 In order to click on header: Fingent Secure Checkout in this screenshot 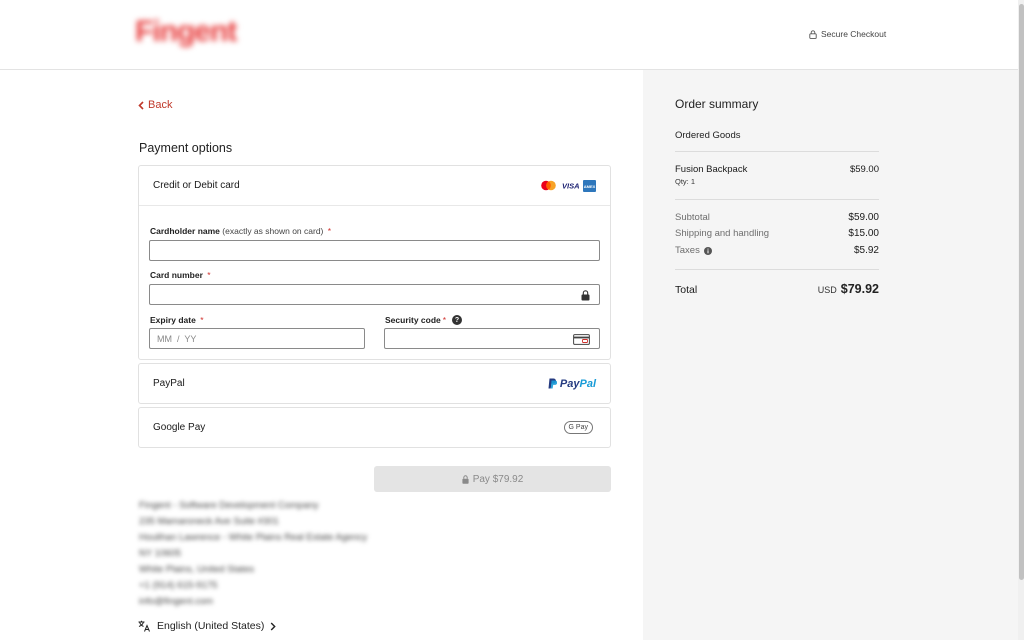, I will do `click(509, 35)`.